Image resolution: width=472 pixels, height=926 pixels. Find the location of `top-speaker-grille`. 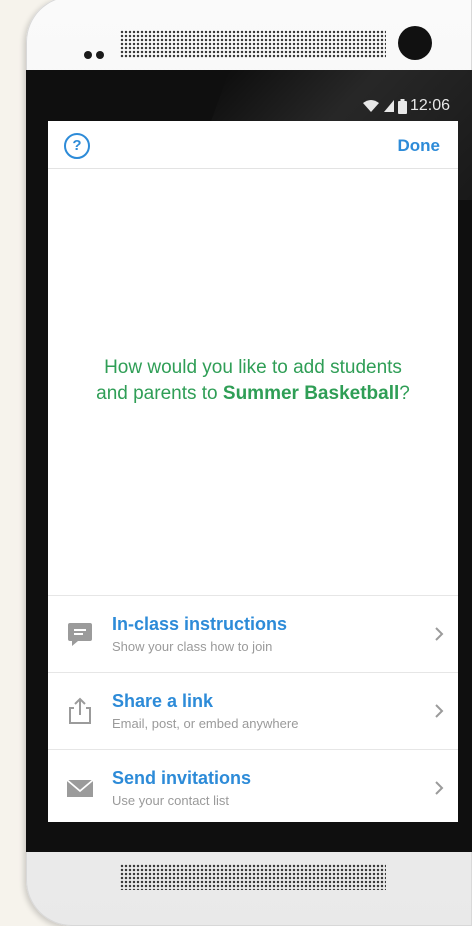

top-speaker-grille is located at coordinates (253, 44).